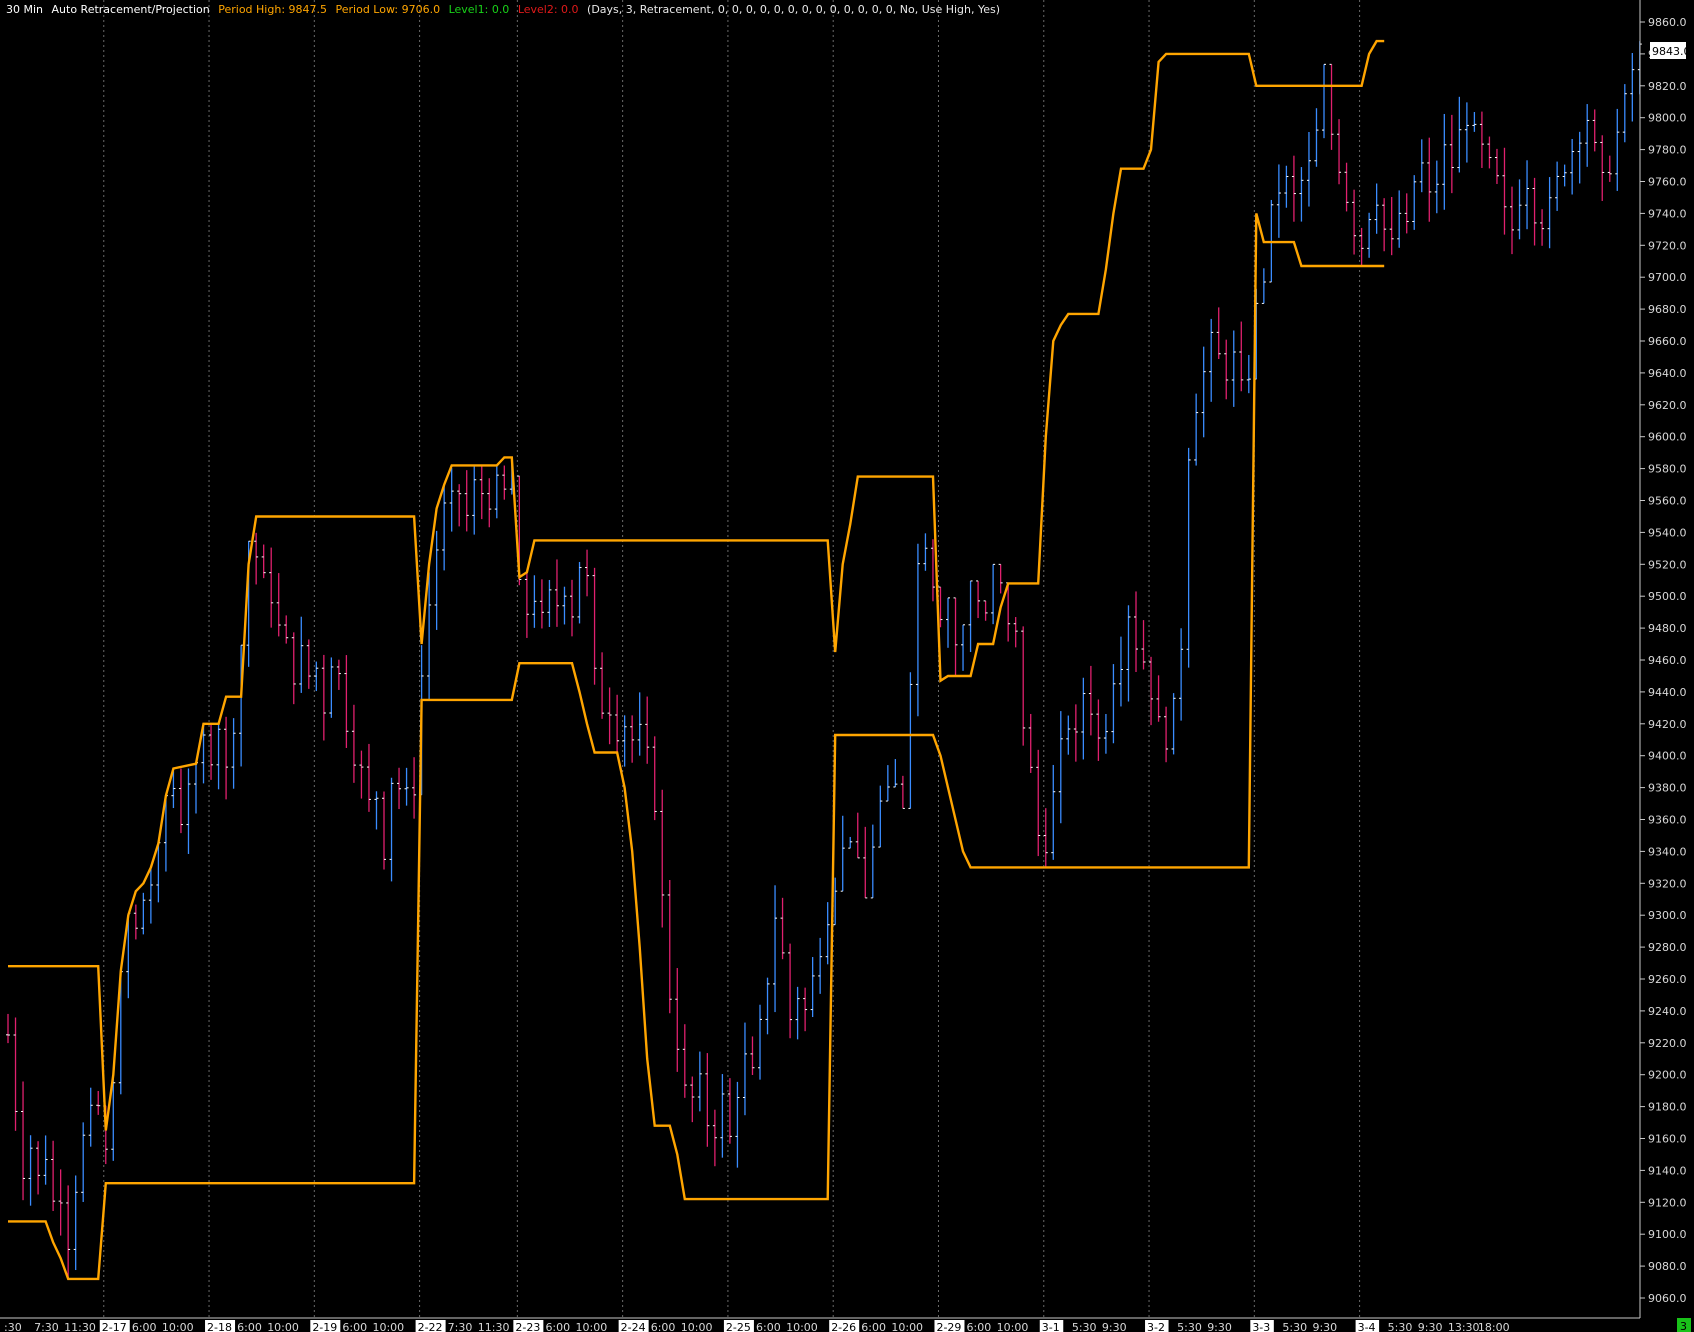  What do you see at coordinates (479, 9) in the screenshot?
I see `level1-value: Level1: 0.0` at bounding box center [479, 9].